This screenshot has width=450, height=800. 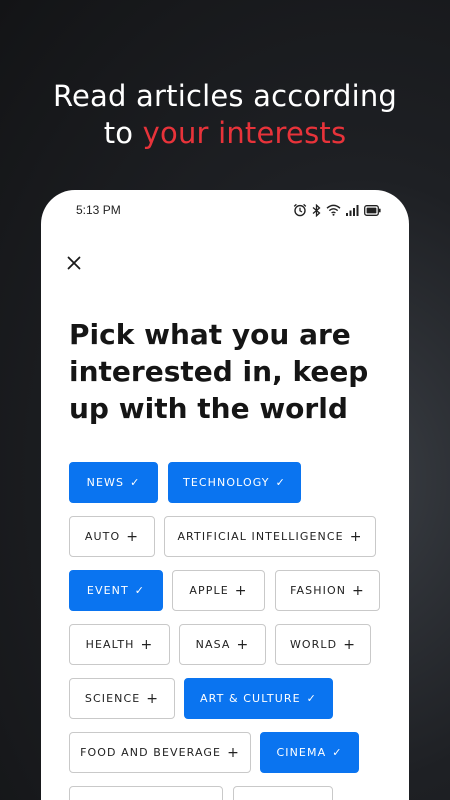 I want to click on chip-apple: APPLE +, so click(x=218, y=590).